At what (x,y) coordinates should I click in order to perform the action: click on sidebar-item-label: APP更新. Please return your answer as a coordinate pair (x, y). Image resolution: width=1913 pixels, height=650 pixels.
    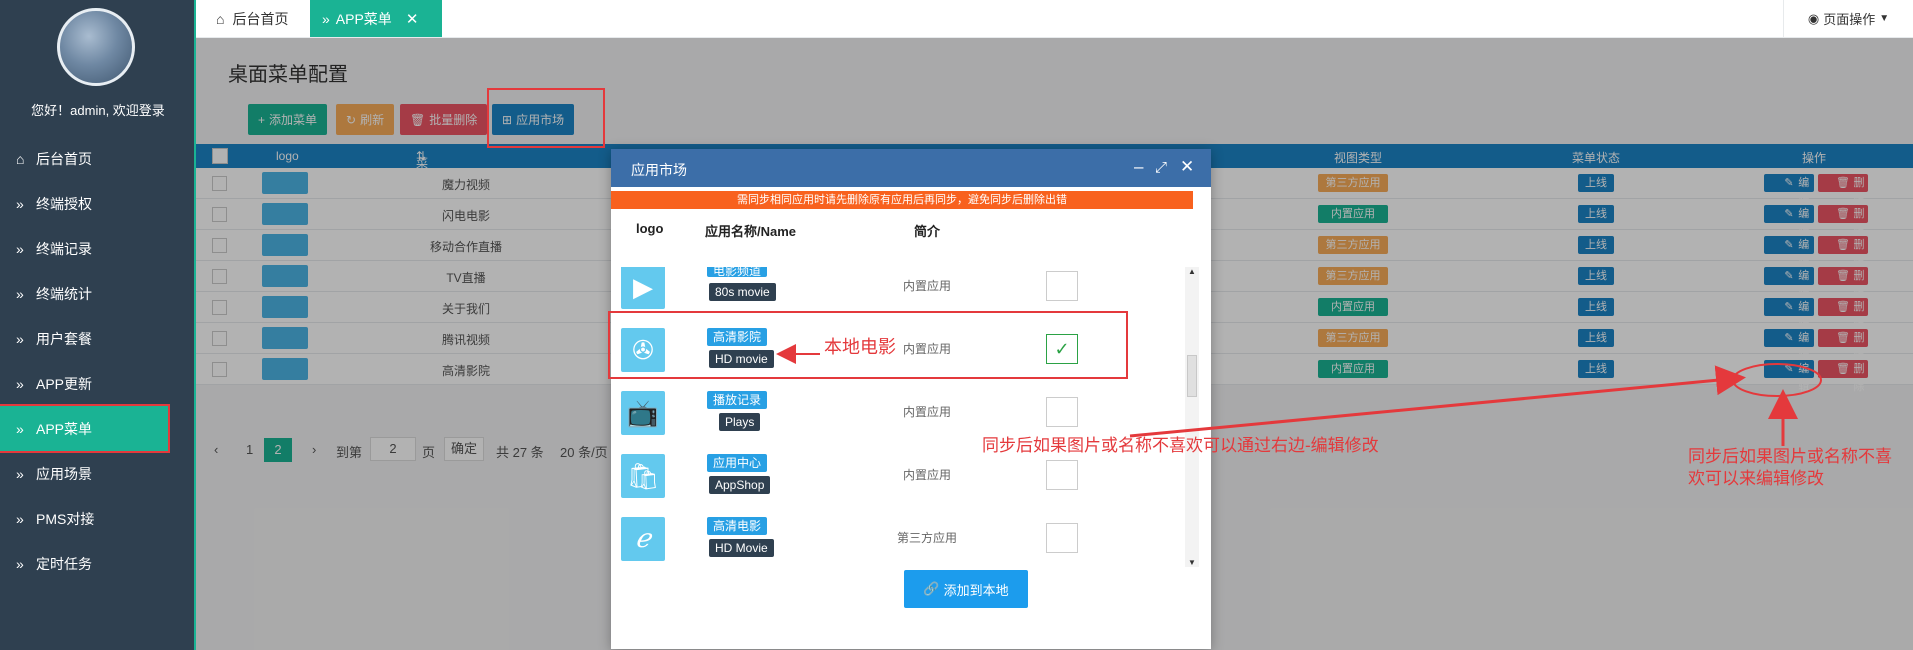
    Looking at the image, I should click on (64, 383).